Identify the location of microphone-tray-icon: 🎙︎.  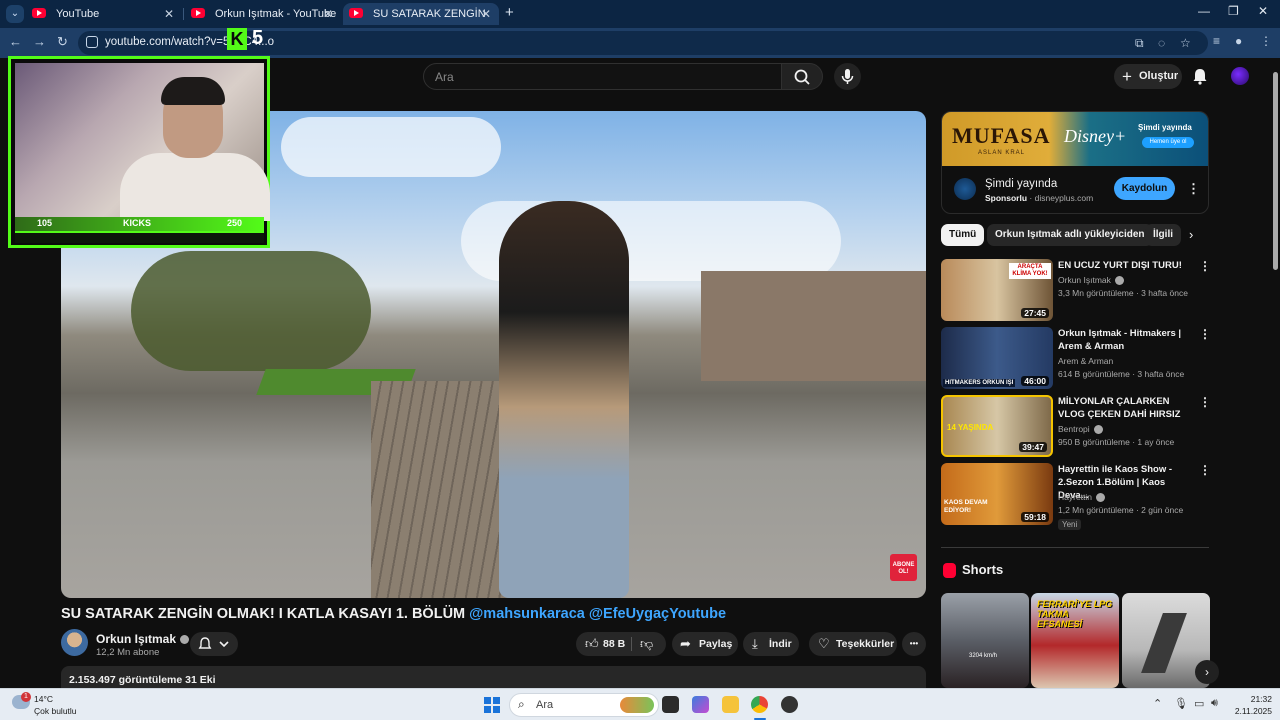
(1181, 703).